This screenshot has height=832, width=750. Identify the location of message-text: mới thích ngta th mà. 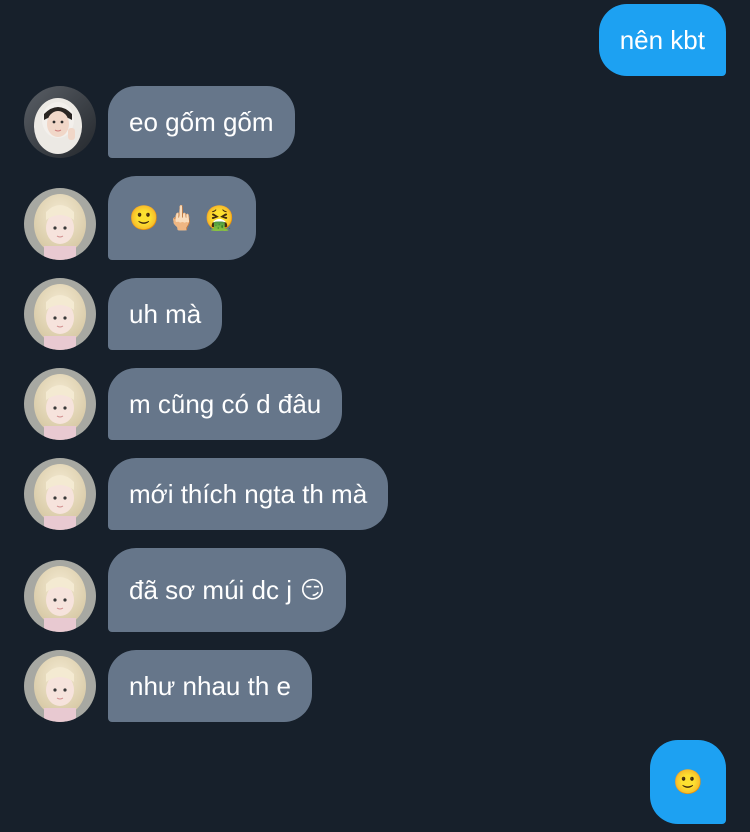
(248, 494).